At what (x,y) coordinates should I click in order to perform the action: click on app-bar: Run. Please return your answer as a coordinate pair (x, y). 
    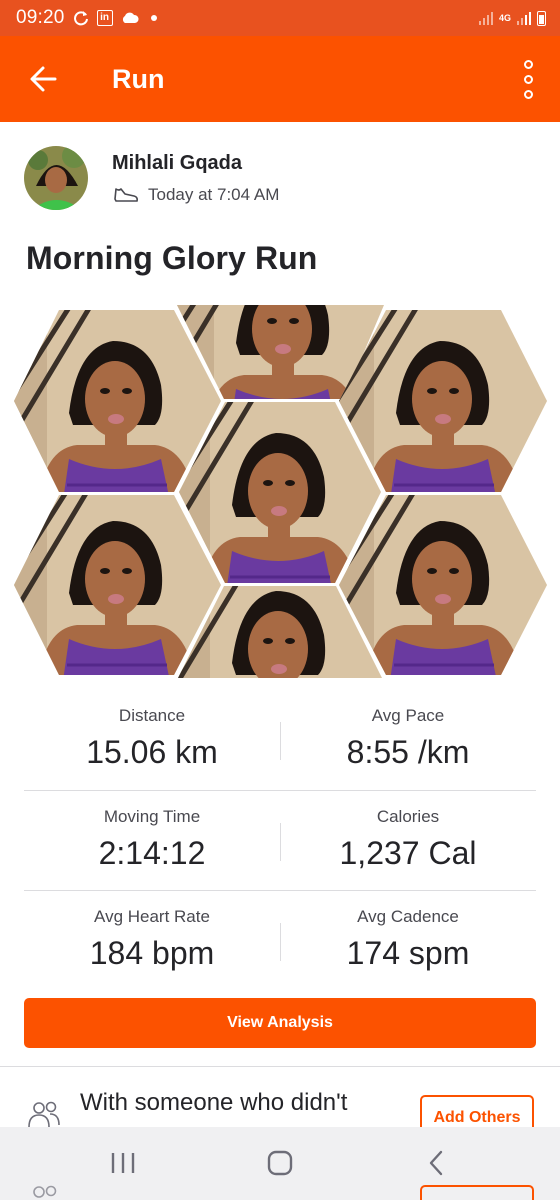
    Looking at the image, I should click on (280, 79).